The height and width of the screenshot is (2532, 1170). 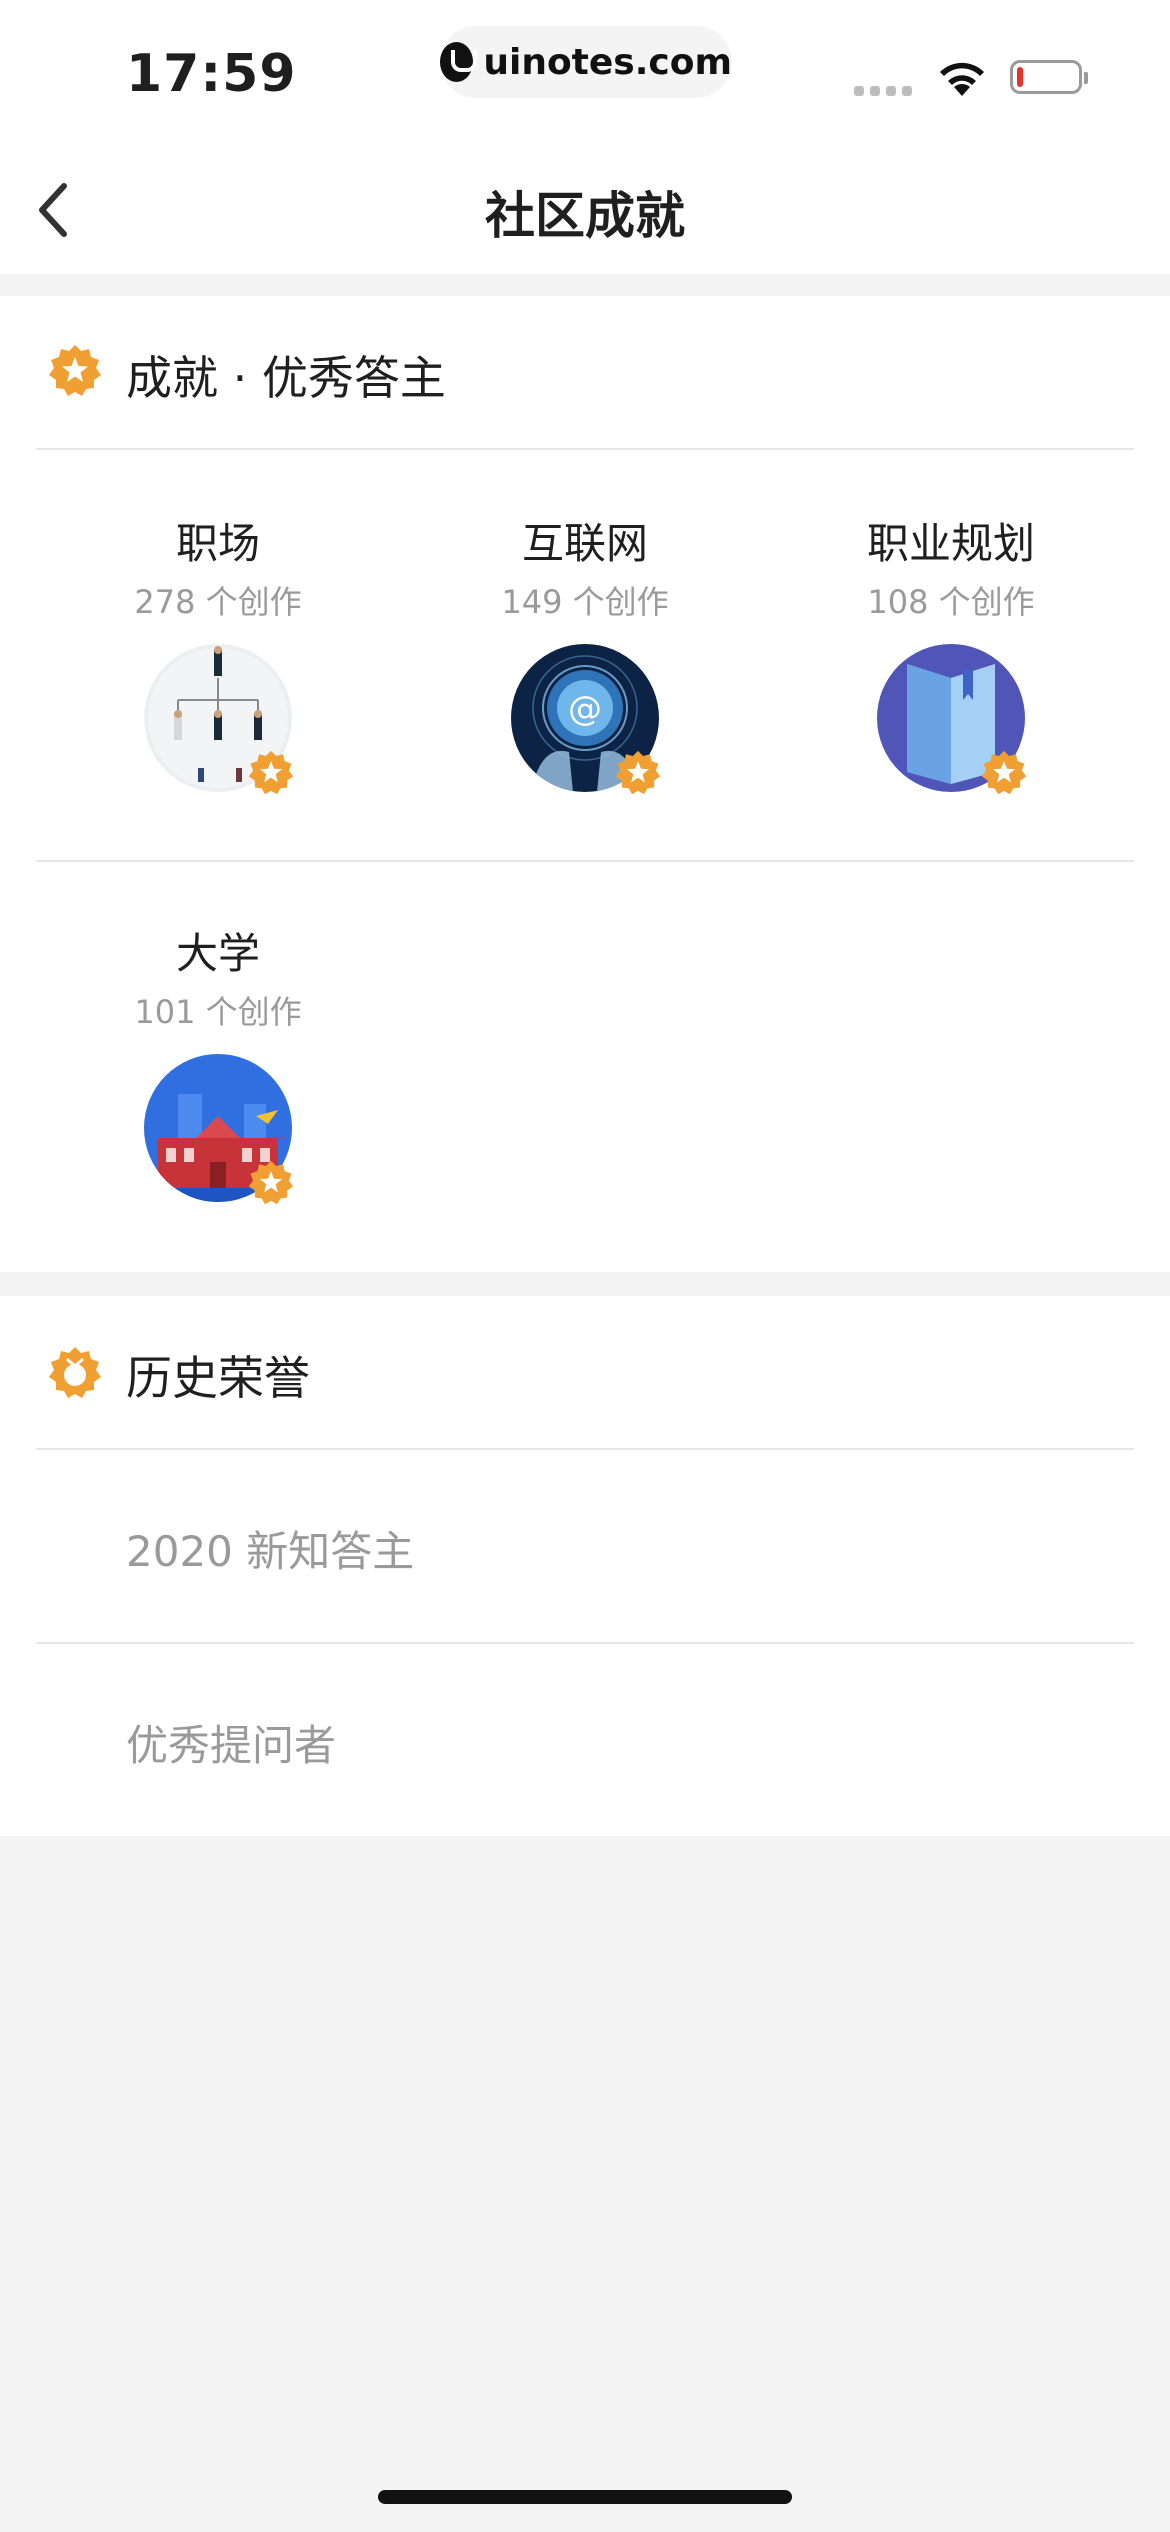 What do you see at coordinates (231, 1745) in the screenshot?
I see `honor-item: 优秀提问者` at bounding box center [231, 1745].